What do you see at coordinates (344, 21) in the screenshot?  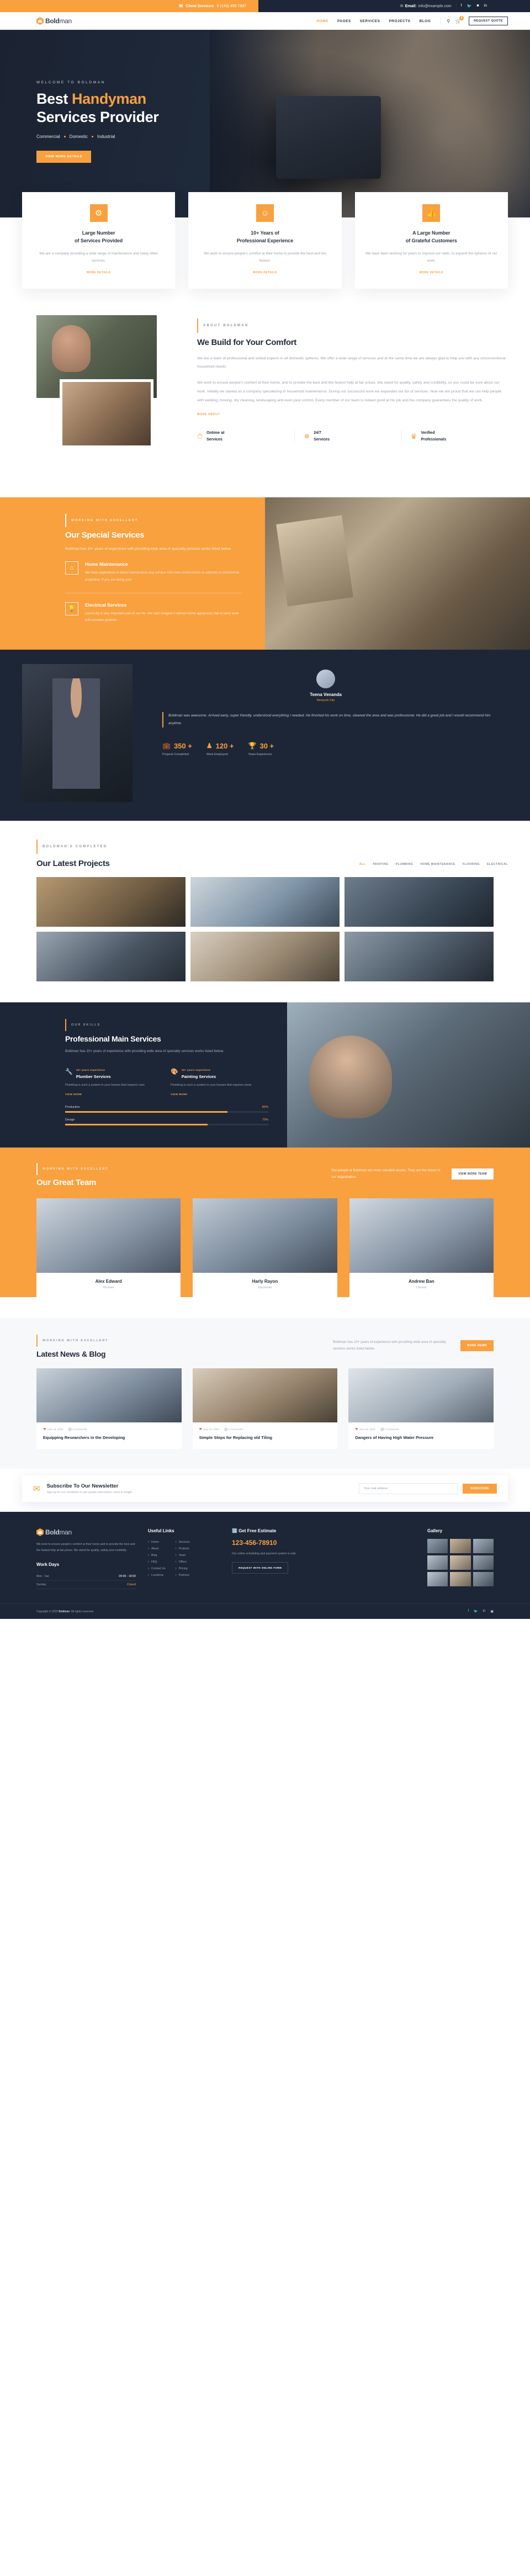 I see `nav-item-pages: PAGES` at bounding box center [344, 21].